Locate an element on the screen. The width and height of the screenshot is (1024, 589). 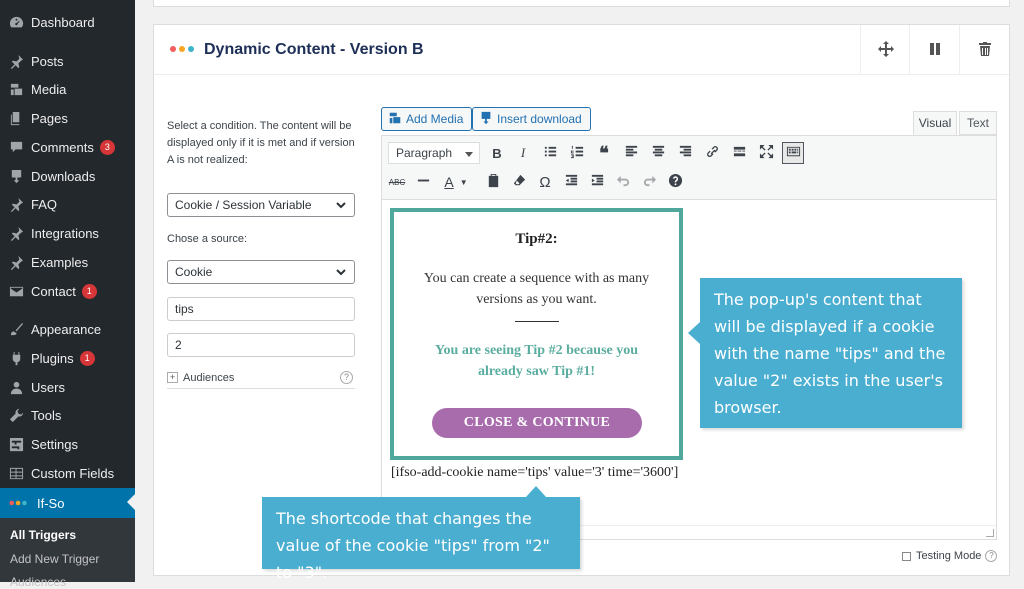
special-character-button: Ω is located at coordinates (545, 182).